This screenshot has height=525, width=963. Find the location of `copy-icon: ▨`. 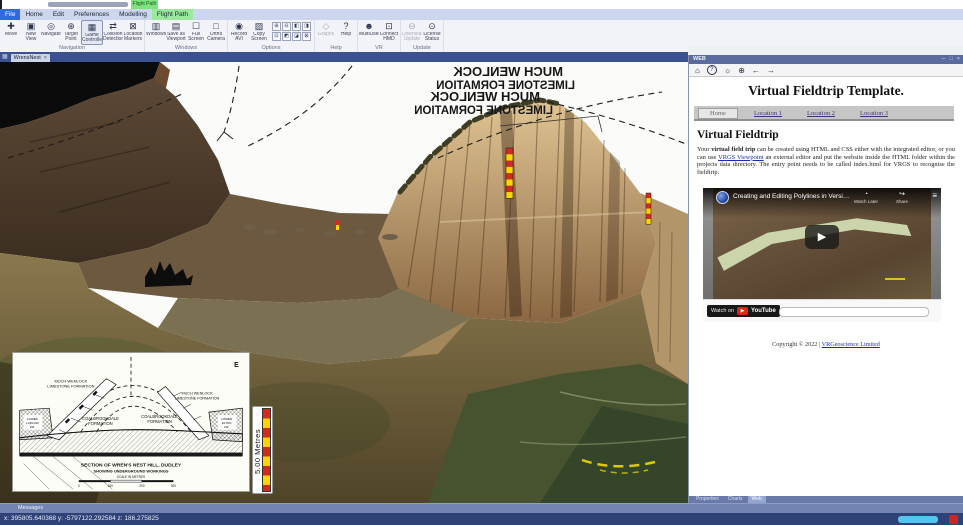

copy-icon: ▨ is located at coordinates (259, 26).